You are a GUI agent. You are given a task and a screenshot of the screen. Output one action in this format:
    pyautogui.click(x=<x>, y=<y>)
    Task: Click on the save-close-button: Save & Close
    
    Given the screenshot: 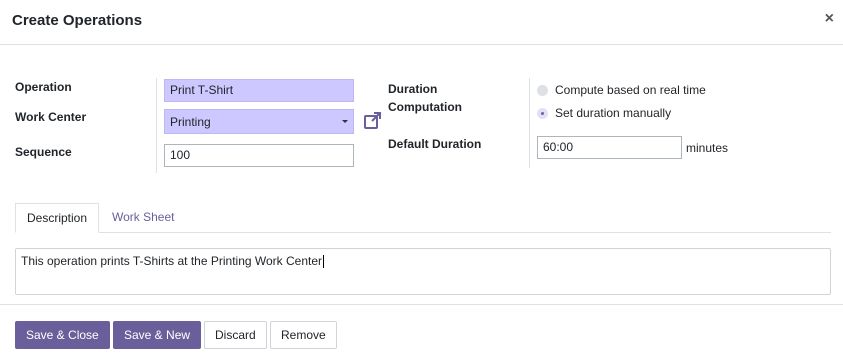 What is the action you would take?
    pyautogui.click(x=62, y=335)
    